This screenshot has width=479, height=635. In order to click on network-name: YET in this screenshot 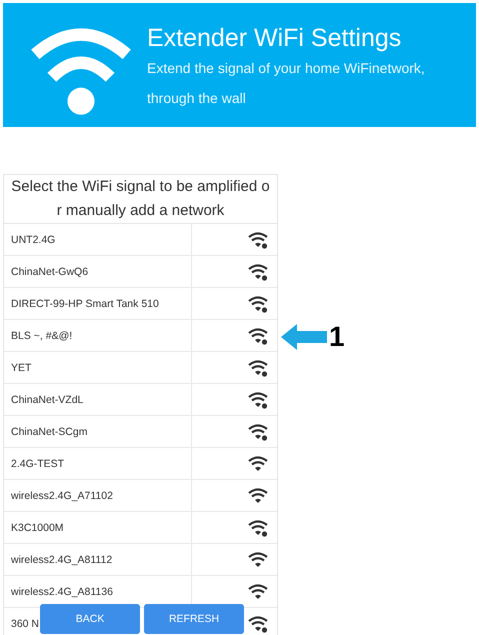, I will do `click(98, 367)`.